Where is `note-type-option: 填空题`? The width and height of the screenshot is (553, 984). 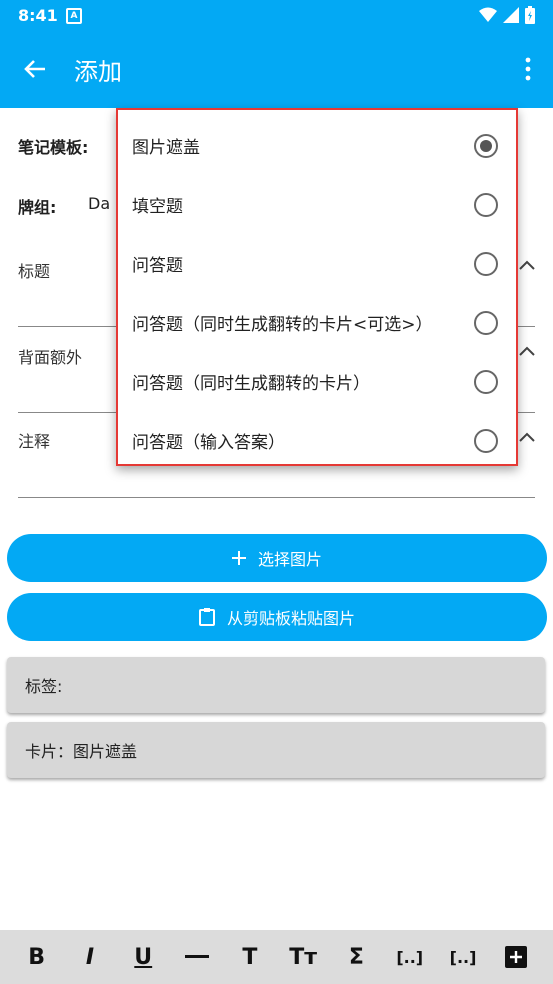
note-type-option: 填空题 is located at coordinates (317, 204).